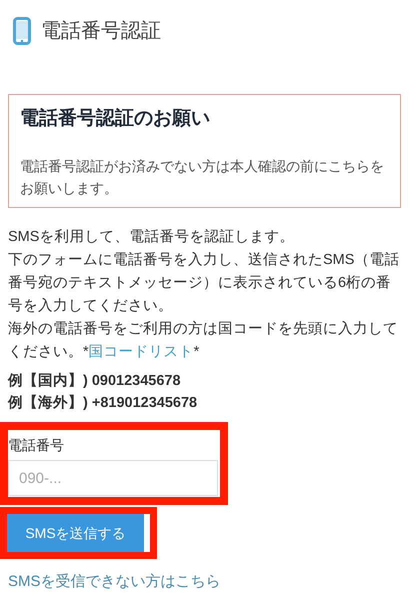  I want to click on field-label: 電話番号, so click(36, 445).